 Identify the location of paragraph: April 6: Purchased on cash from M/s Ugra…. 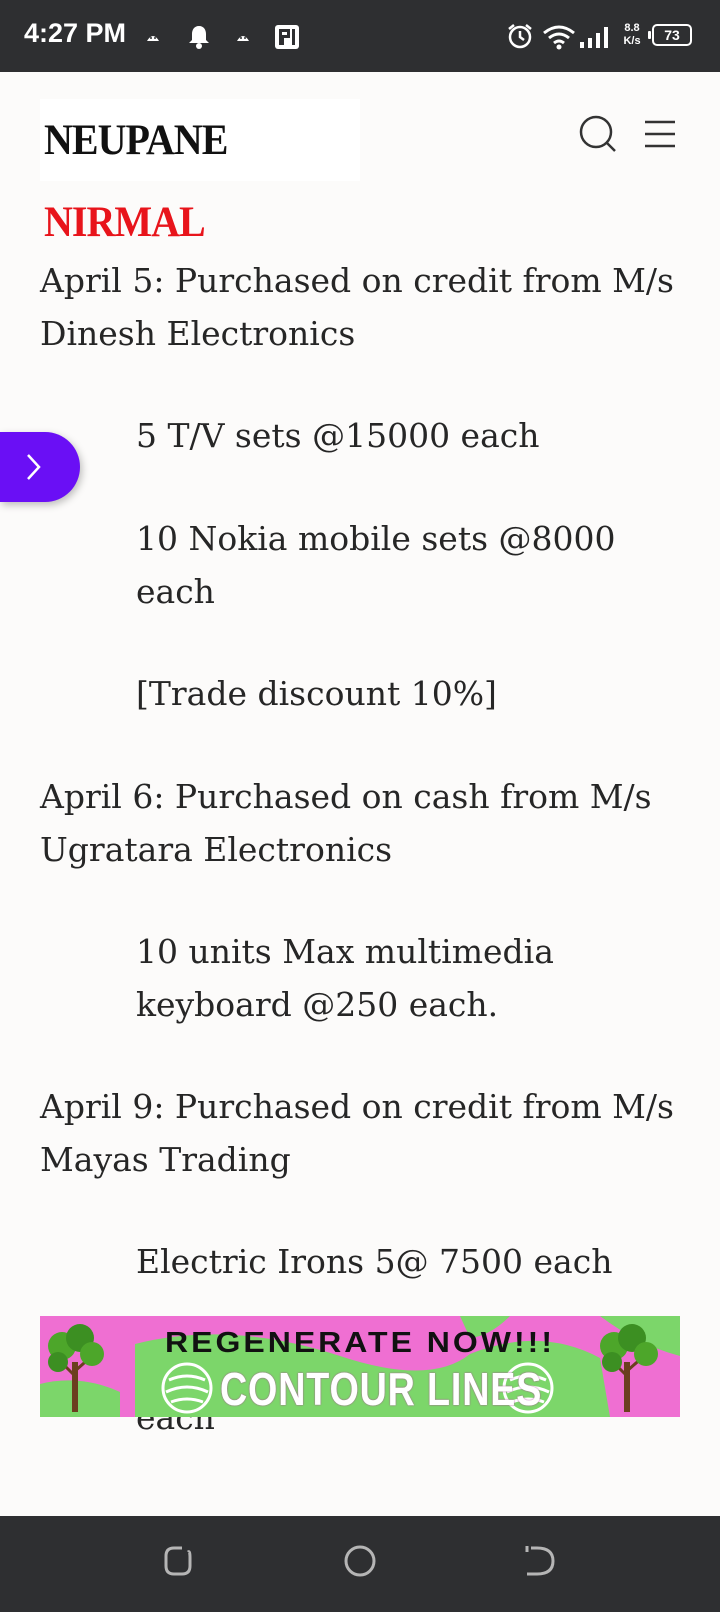
(346, 823).